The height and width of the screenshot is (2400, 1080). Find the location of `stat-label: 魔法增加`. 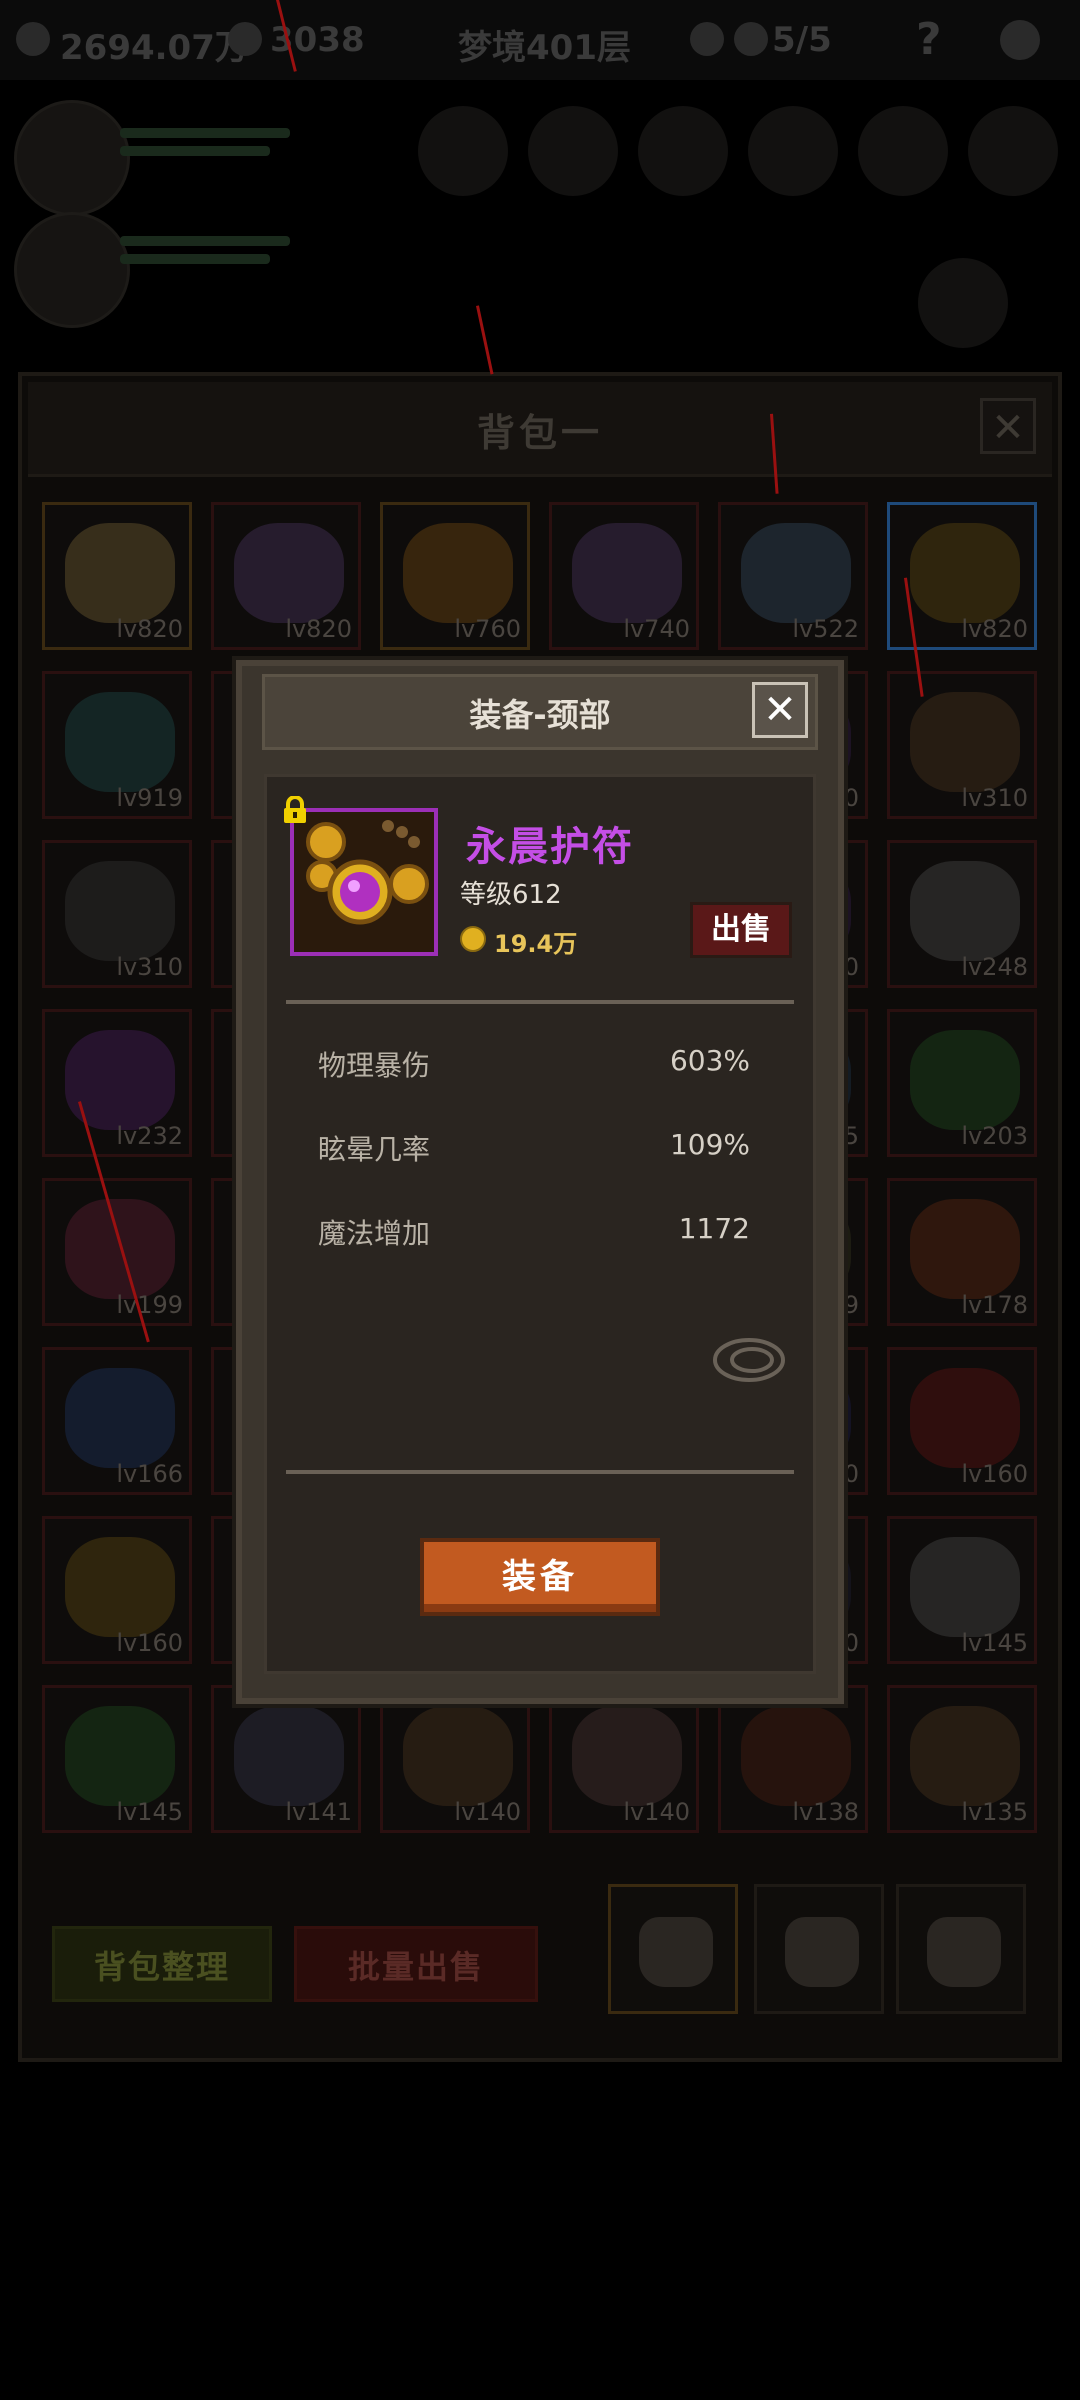

stat-label: 魔法增加 is located at coordinates (374, 1233).